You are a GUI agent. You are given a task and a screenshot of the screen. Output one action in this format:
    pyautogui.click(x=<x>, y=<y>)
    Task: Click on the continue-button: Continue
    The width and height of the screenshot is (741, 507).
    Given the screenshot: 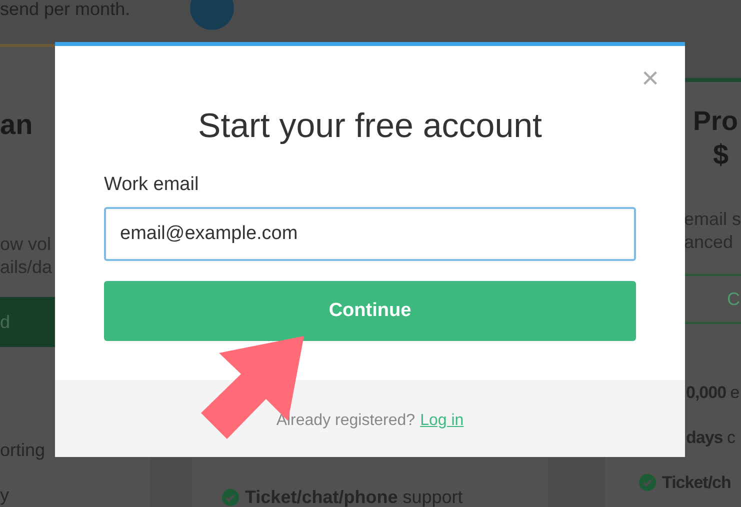 What is the action you would take?
    pyautogui.click(x=370, y=311)
    